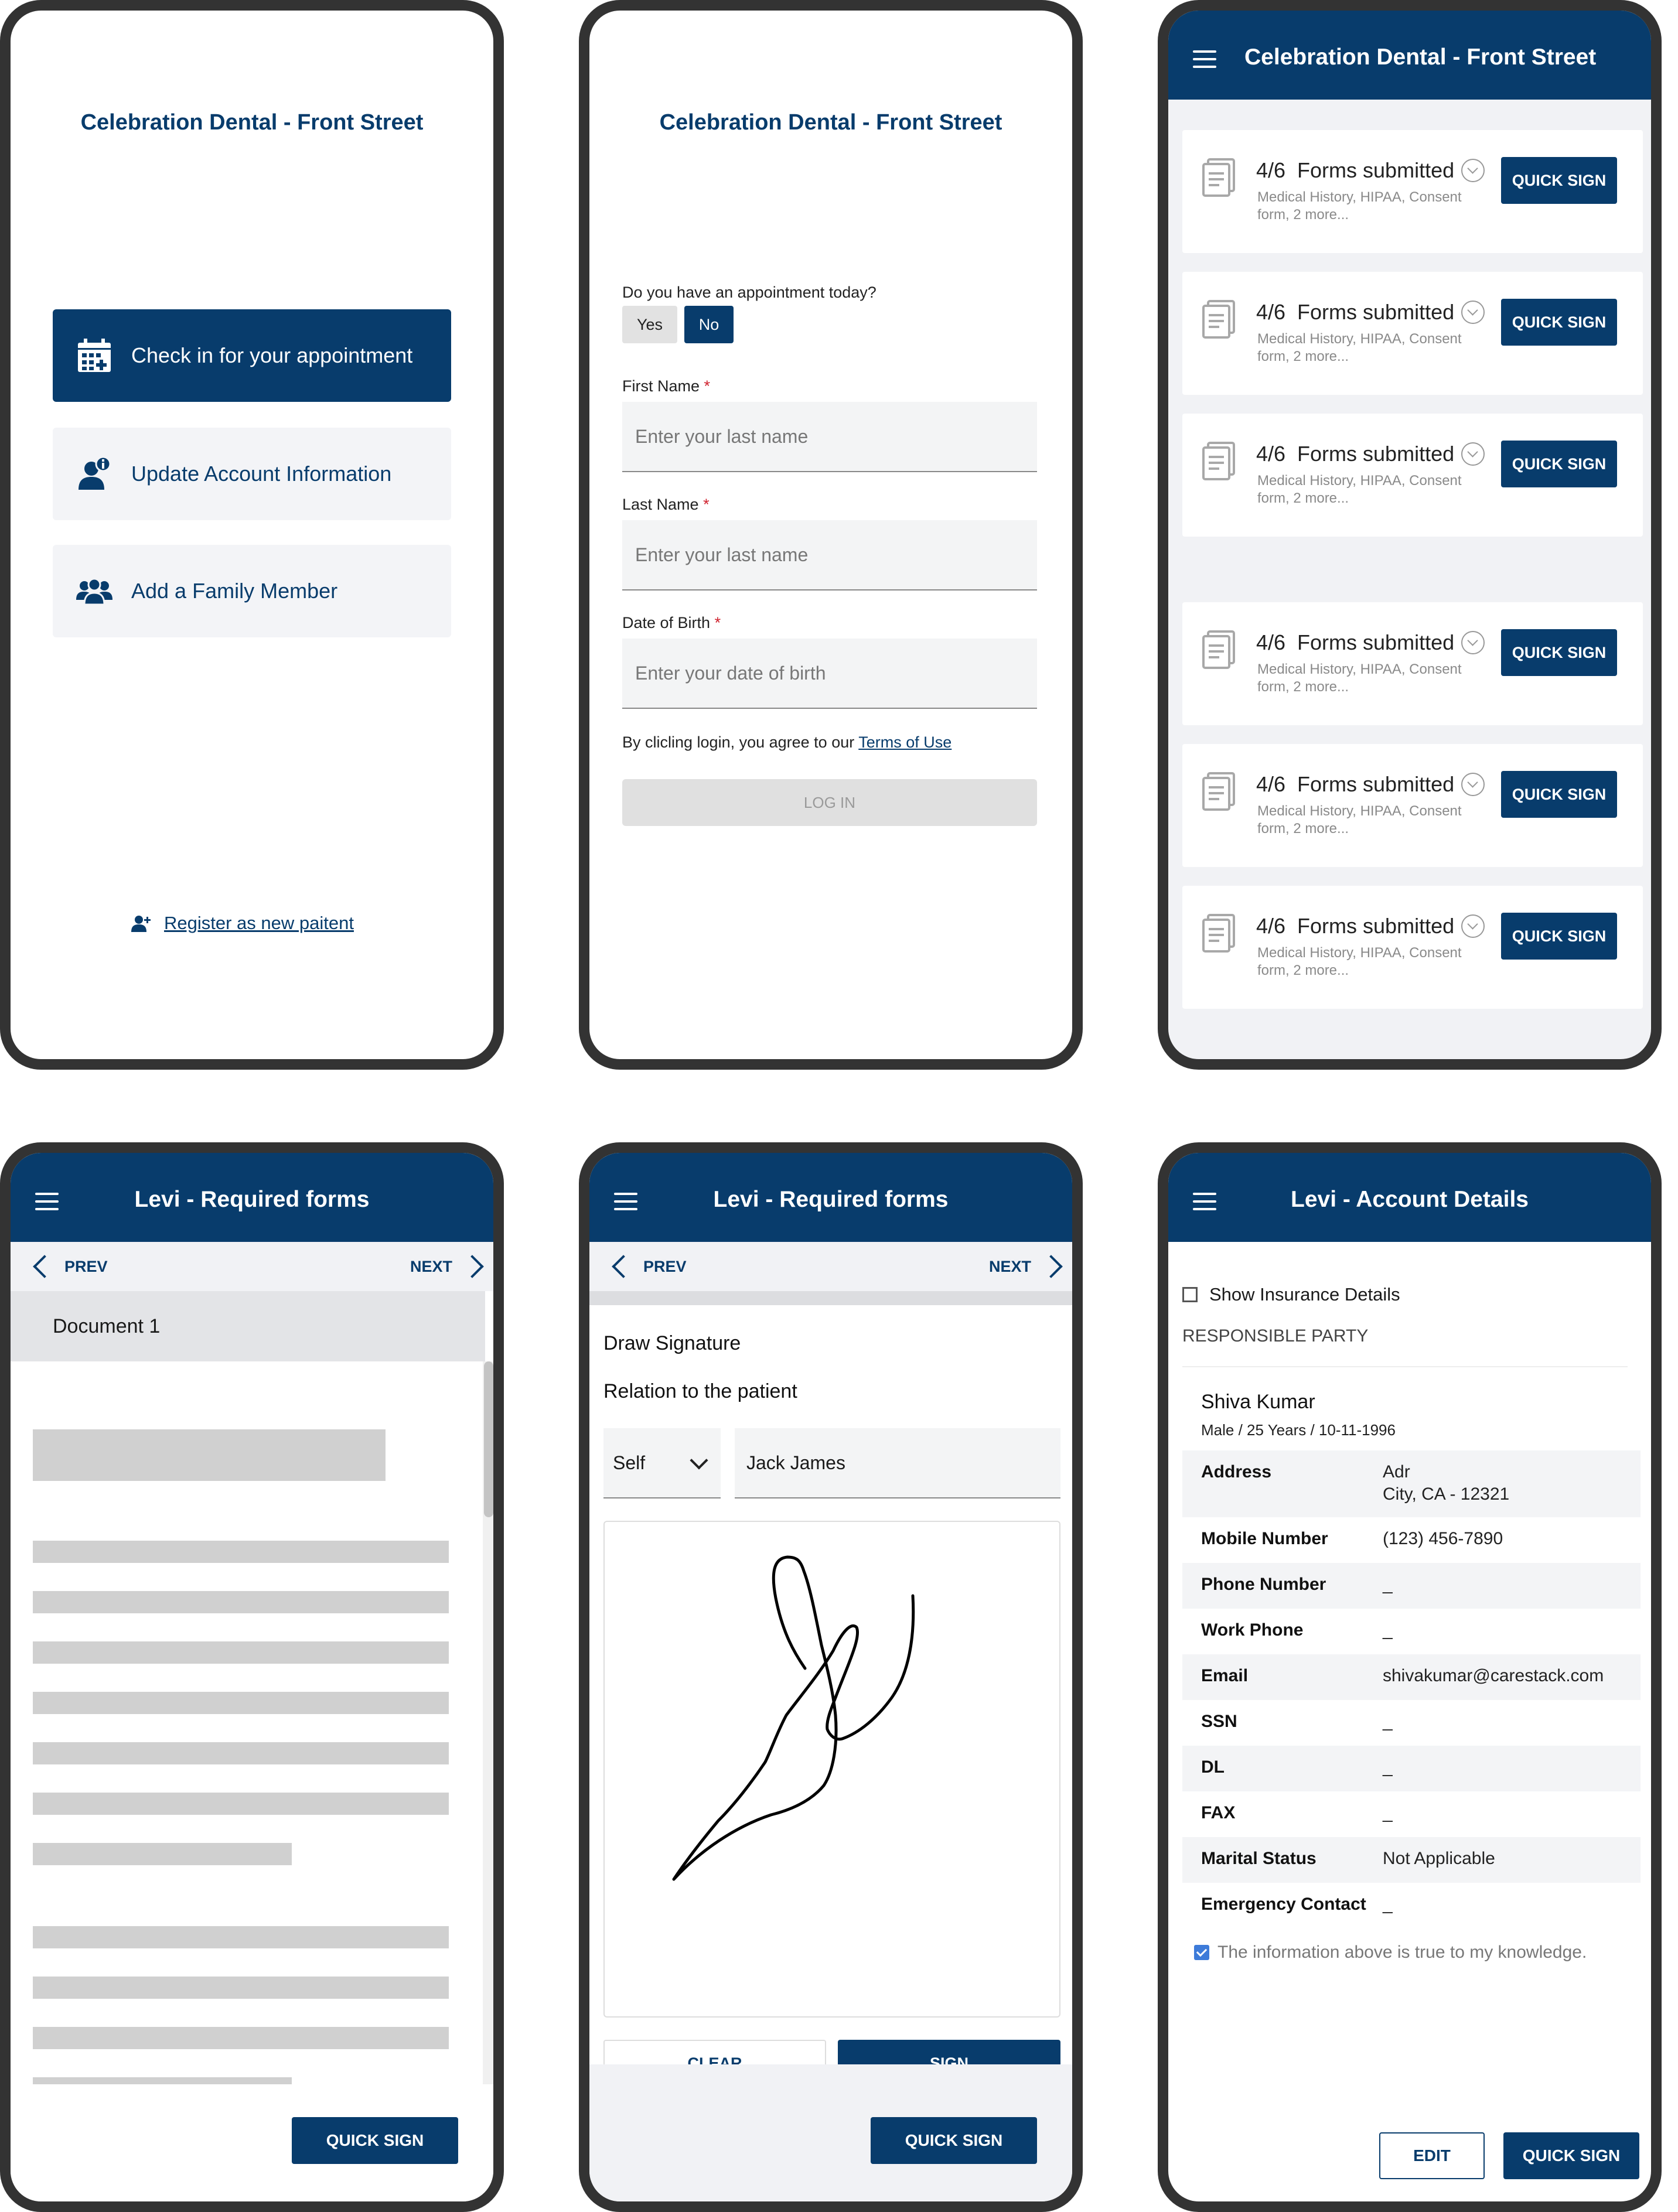 Image resolution: width=1678 pixels, height=2212 pixels. Describe the element at coordinates (1291, 1294) in the screenshot. I see `show-insurance-checkbox: Show Insurance Details` at that location.